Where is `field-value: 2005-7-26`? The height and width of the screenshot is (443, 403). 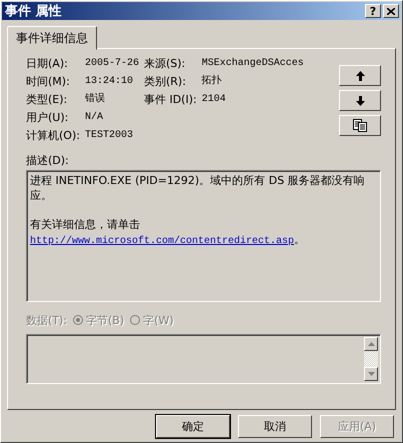 field-value: 2005-7-26 is located at coordinates (111, 64).